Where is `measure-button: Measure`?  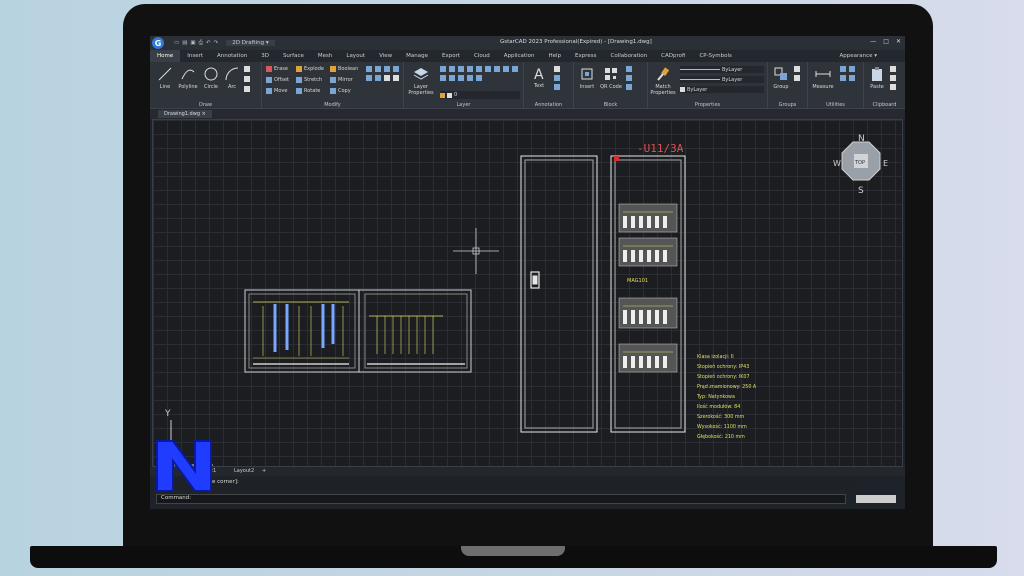
measure-button: Measure is located at coordinates (823, 78).